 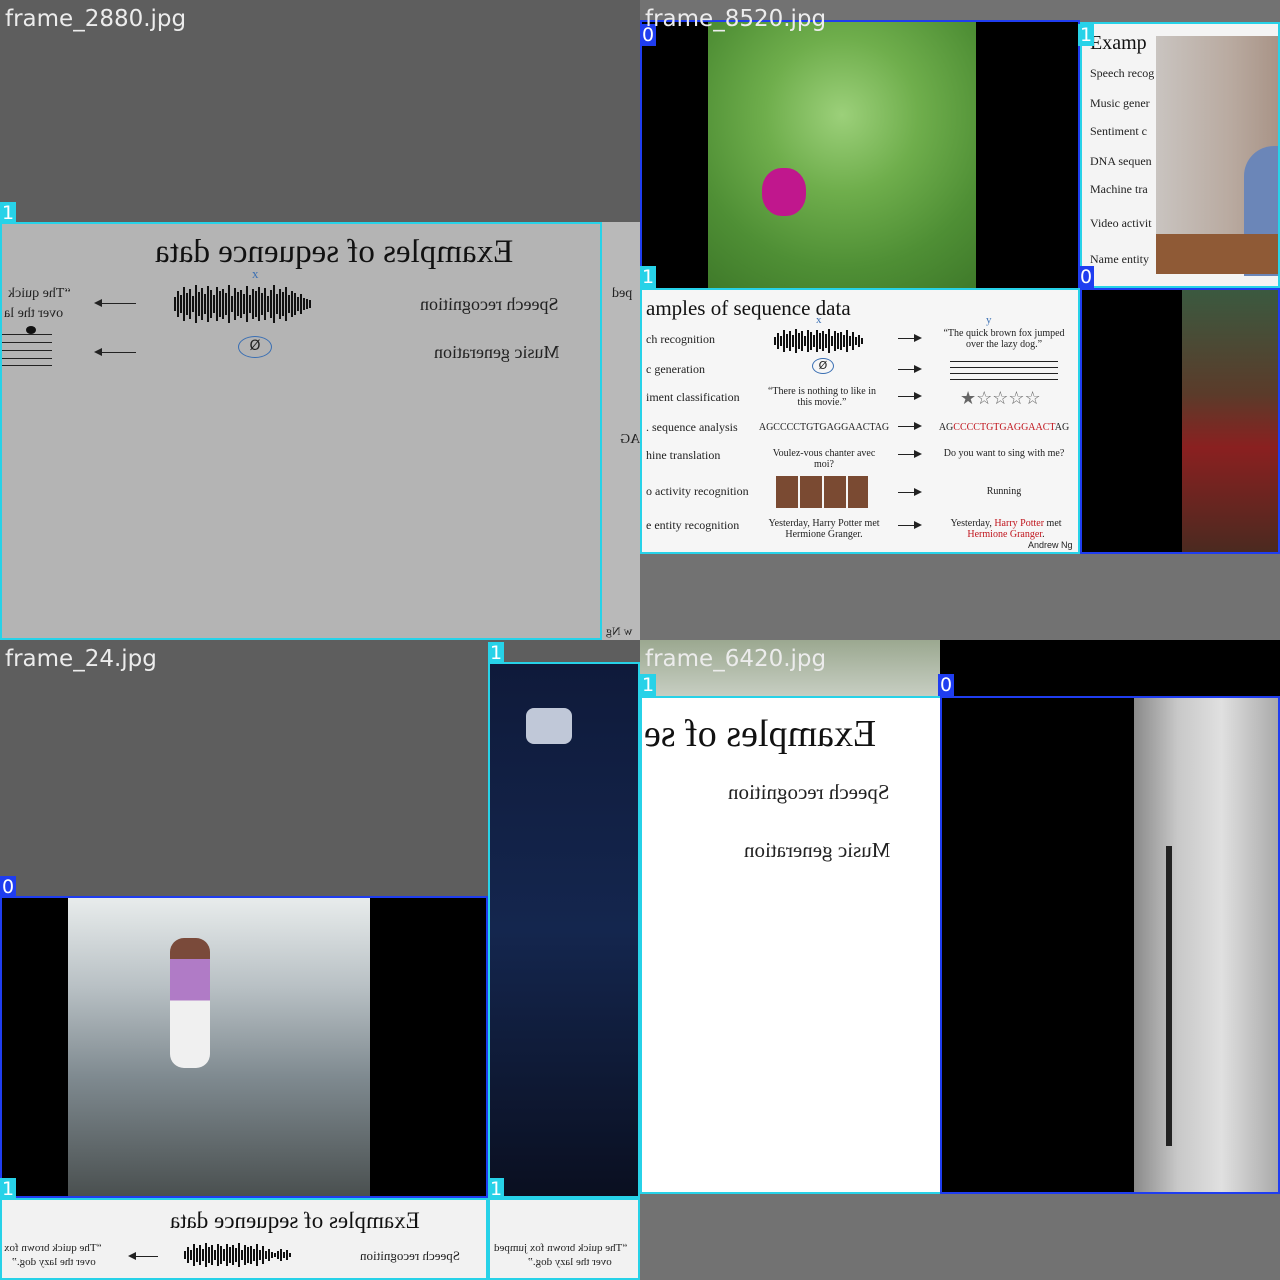 What do you see at coordinates (622, 293) in the screenshot?
I see `text-fragment: ped` at bounding box center [622, 293].